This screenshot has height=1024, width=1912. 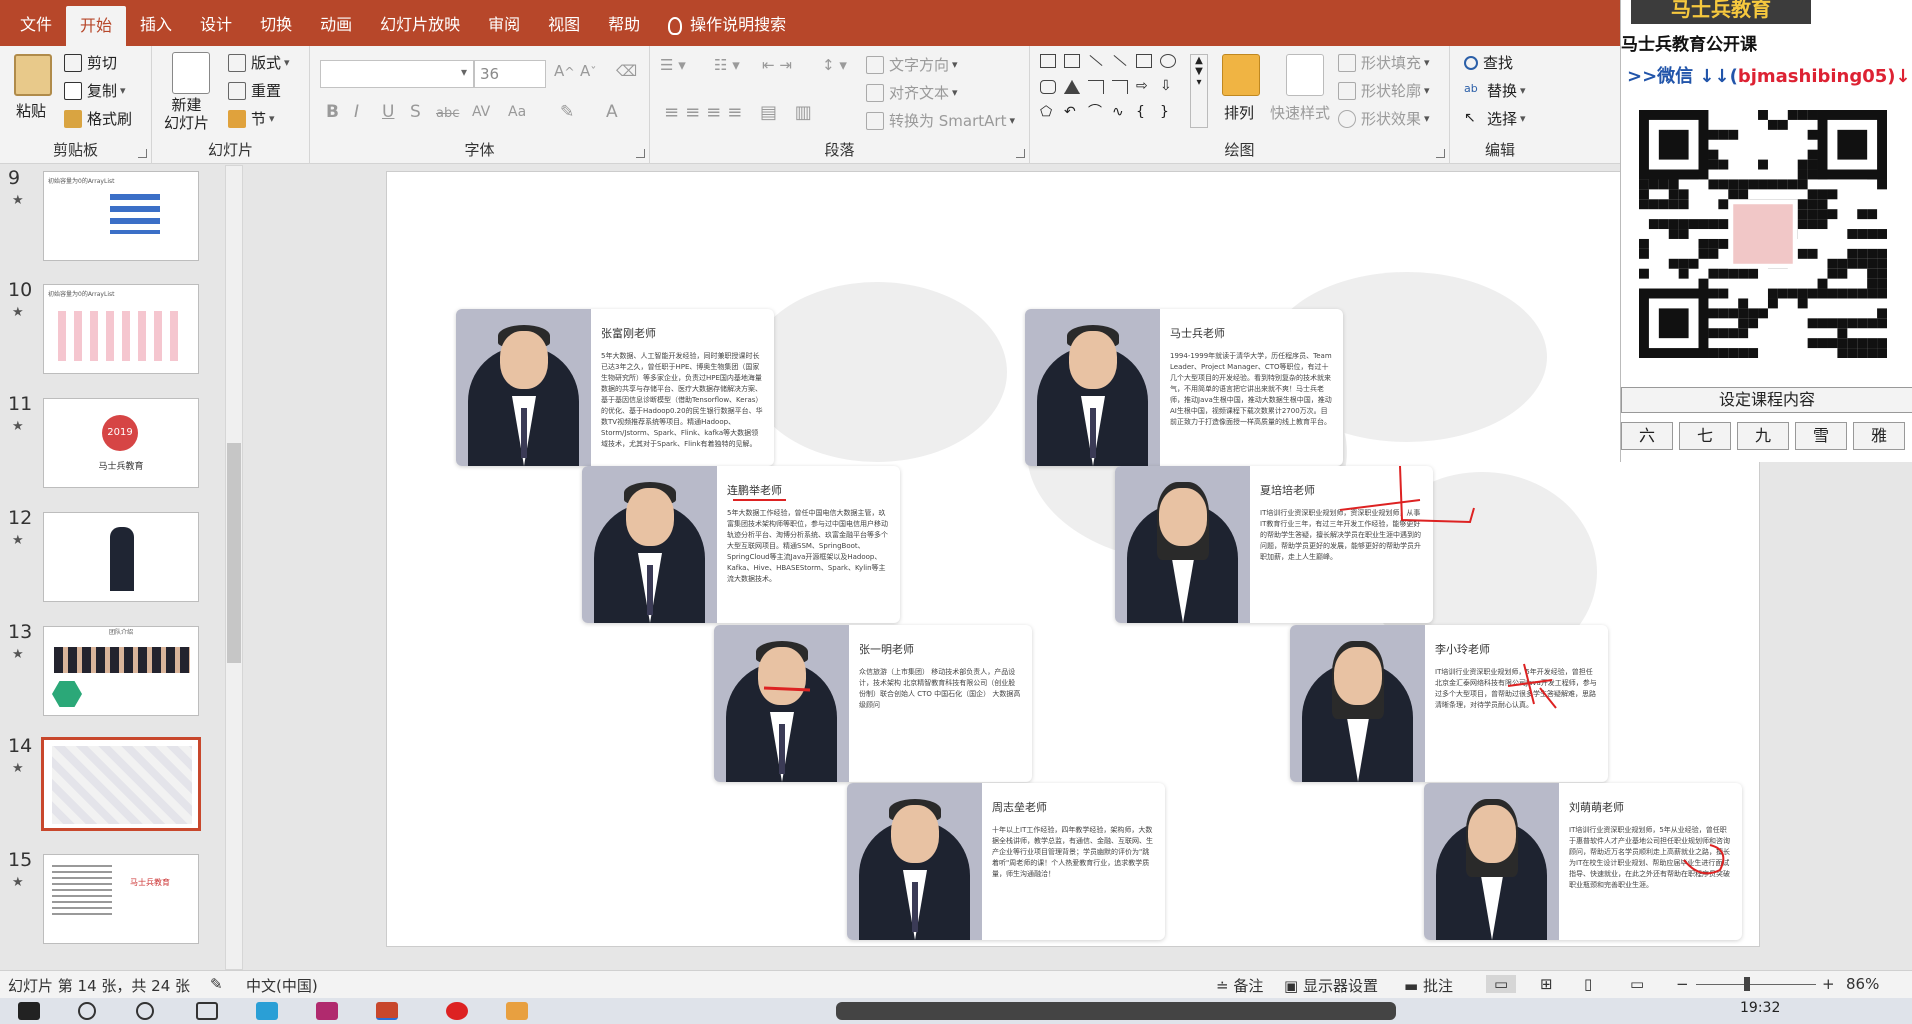 What do you see at coordinates (1763, 234) in the screenshot?
I see `qr-code` at bounding box center [1763, 234].